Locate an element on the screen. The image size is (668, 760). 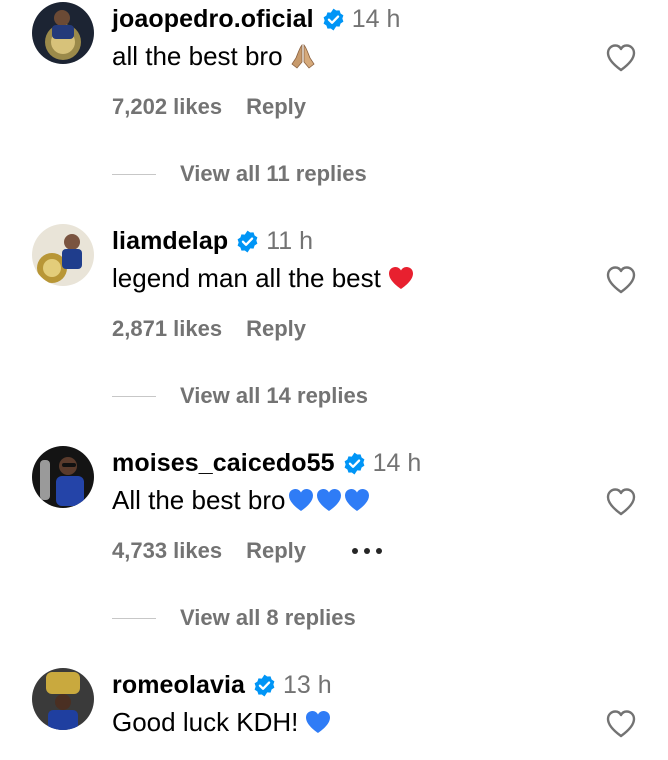
blue-hearts-icon is located at coordinates (329, 500).